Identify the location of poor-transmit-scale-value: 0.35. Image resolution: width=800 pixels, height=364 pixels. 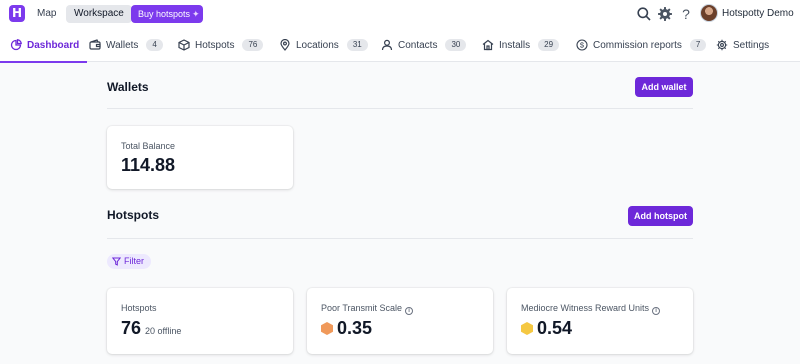
(346, 328).